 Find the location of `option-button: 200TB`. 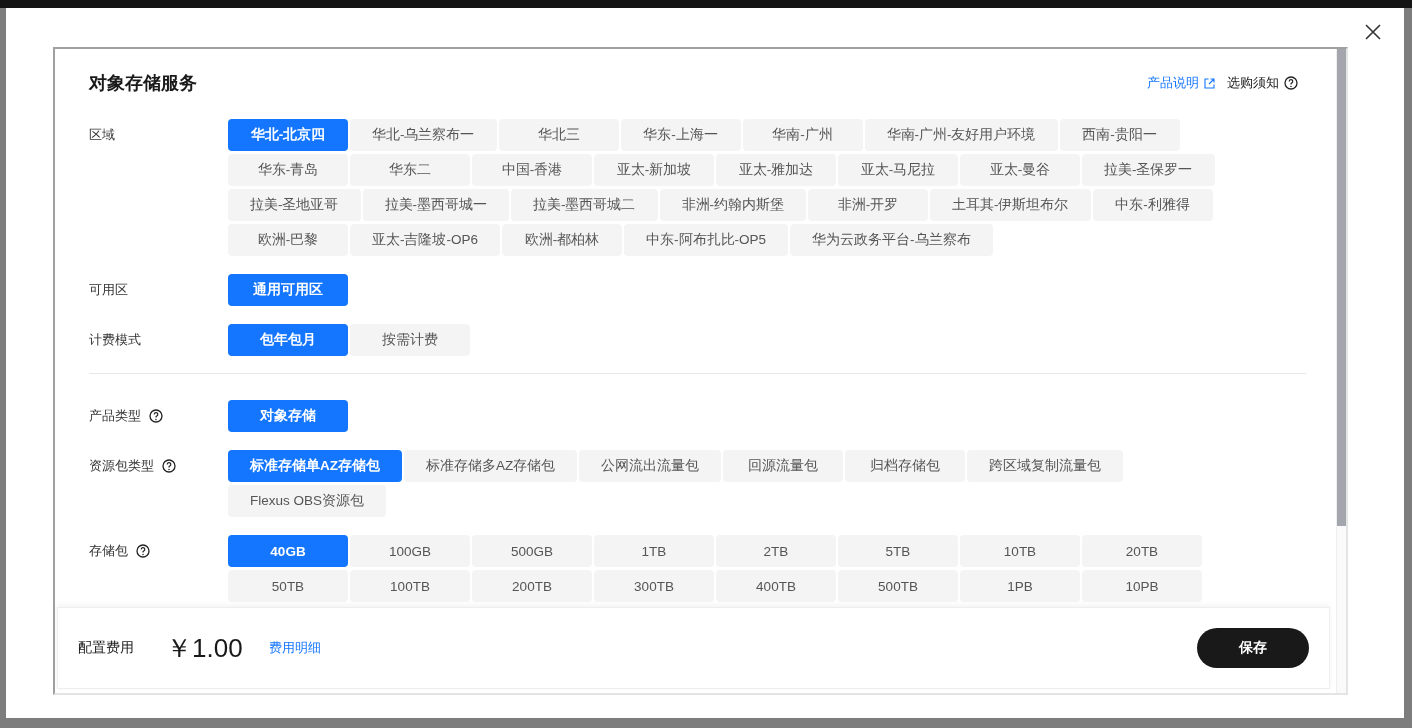

option-button: 200TB is located at coordinates (532, 586).